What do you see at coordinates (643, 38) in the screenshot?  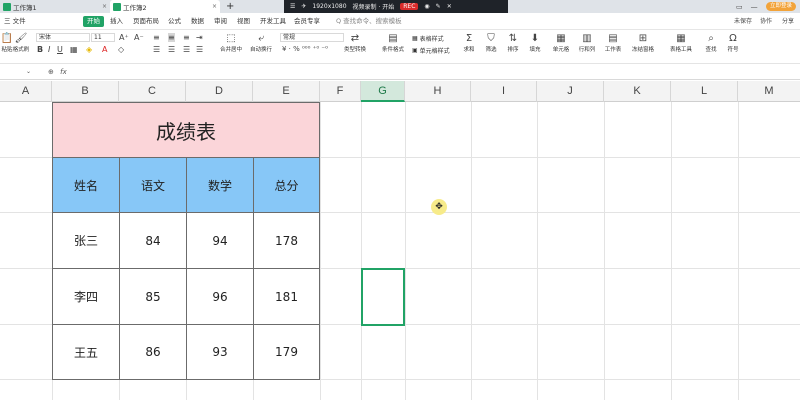 I see `freeze-icon: ⊞` at bounding box center [643, 38].